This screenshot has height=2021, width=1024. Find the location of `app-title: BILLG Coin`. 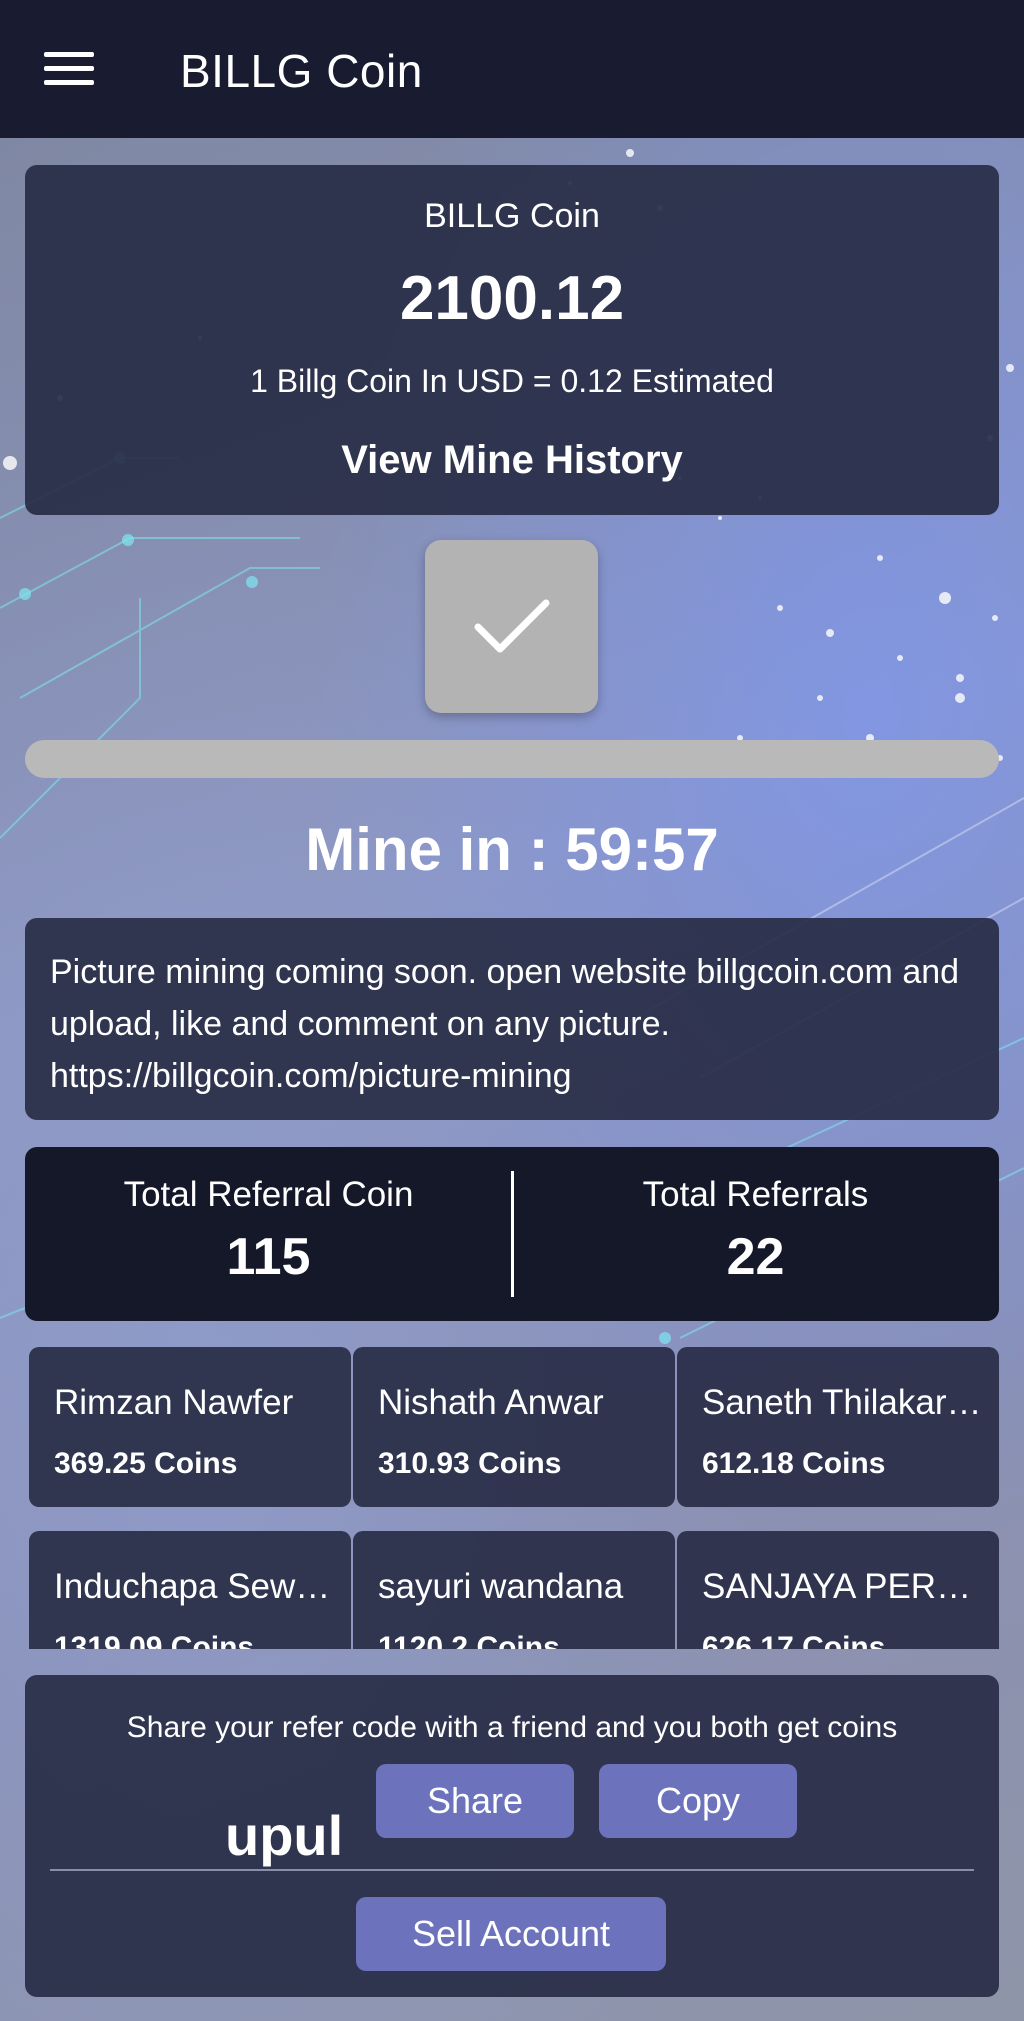

app-title: BILLG Coin is located at coordinates (301, 71).